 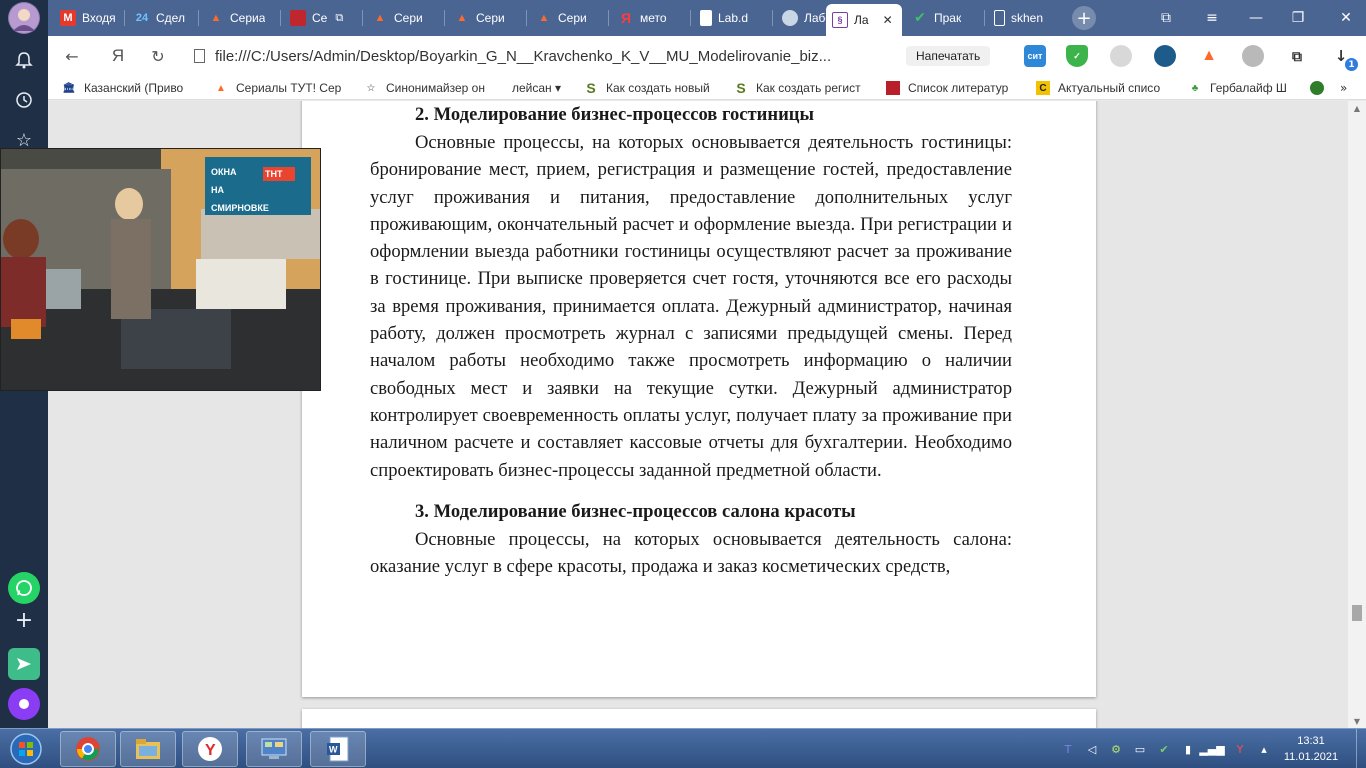 I want to click on bookmark-4: S Как создать новый, so click(x=652, y=88).